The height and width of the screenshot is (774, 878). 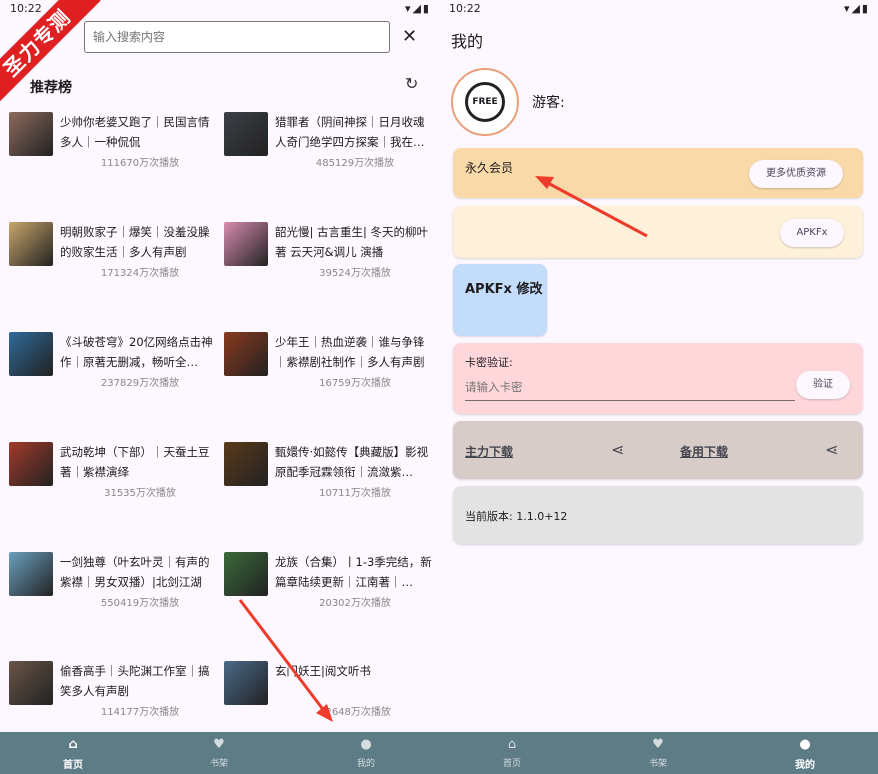 What do you see at coordinates (658, 173) in the screenshot?
I see `vip-card: 永久会员 更多优质资源` at bounding box center [658, 173].